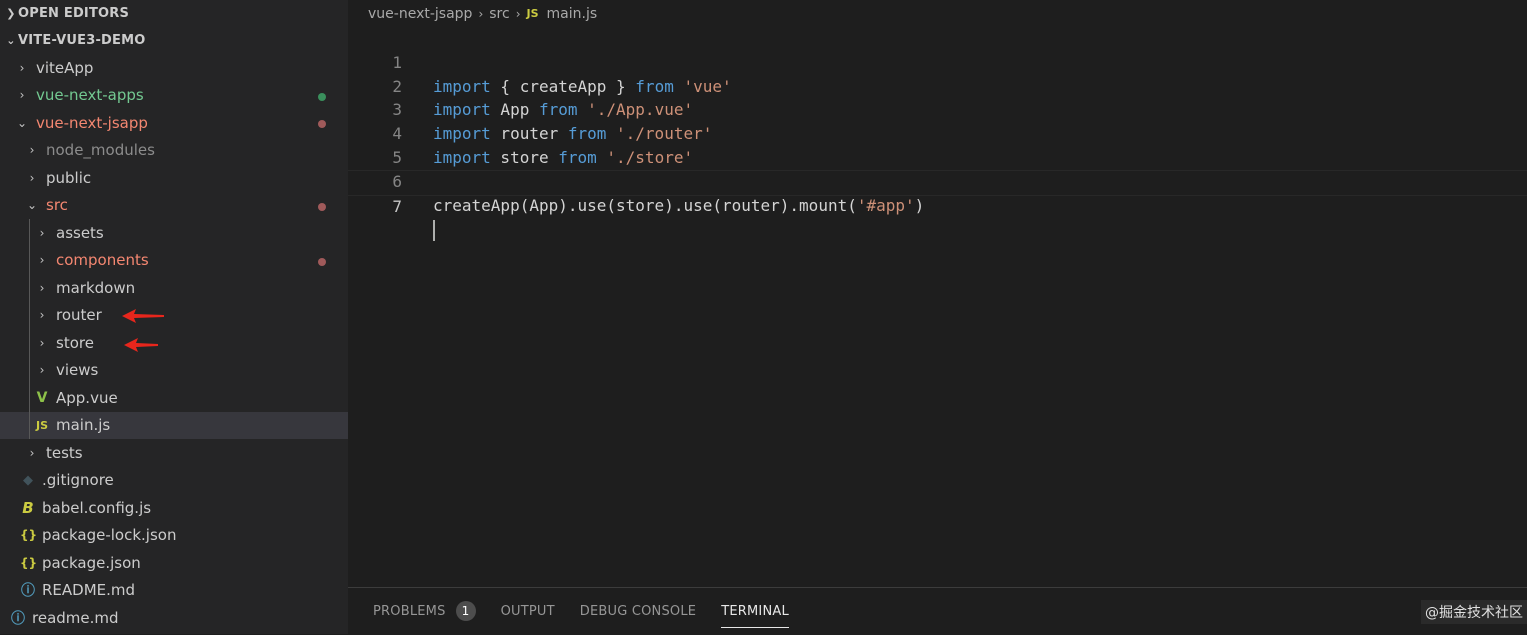  Describe the element at coordinates (174, 288) in the screenshot. I see `tree-item-markdown: › markdown` at that location.